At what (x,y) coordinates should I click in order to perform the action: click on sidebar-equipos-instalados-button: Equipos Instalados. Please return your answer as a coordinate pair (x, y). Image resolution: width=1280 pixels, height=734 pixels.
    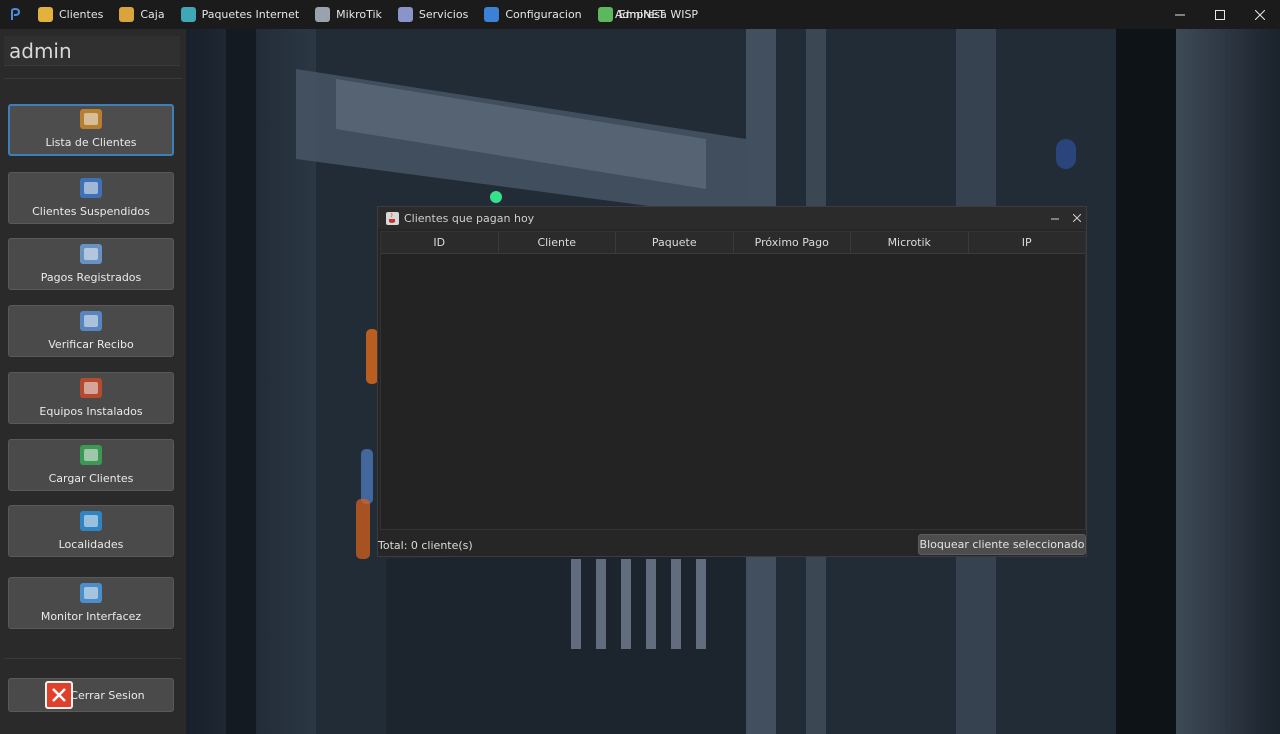
    Looking at the image, I should click on (91, 398).